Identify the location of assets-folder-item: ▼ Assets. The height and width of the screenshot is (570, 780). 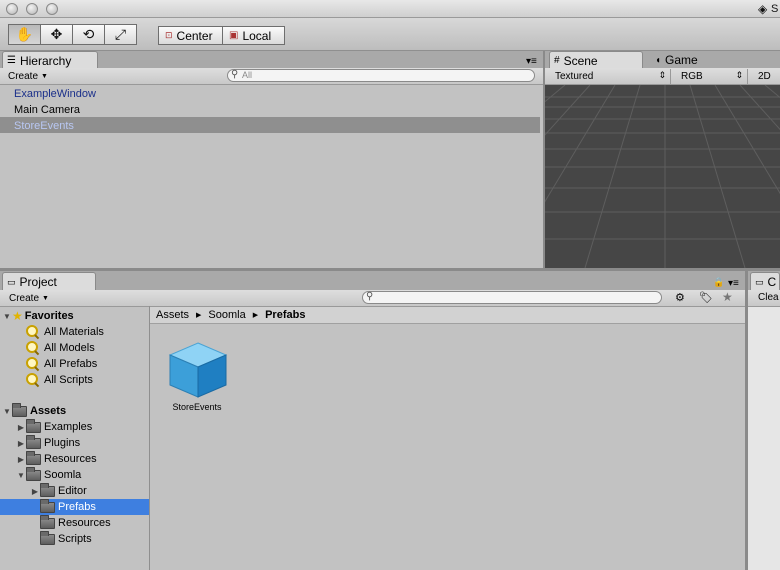
(34, 410).